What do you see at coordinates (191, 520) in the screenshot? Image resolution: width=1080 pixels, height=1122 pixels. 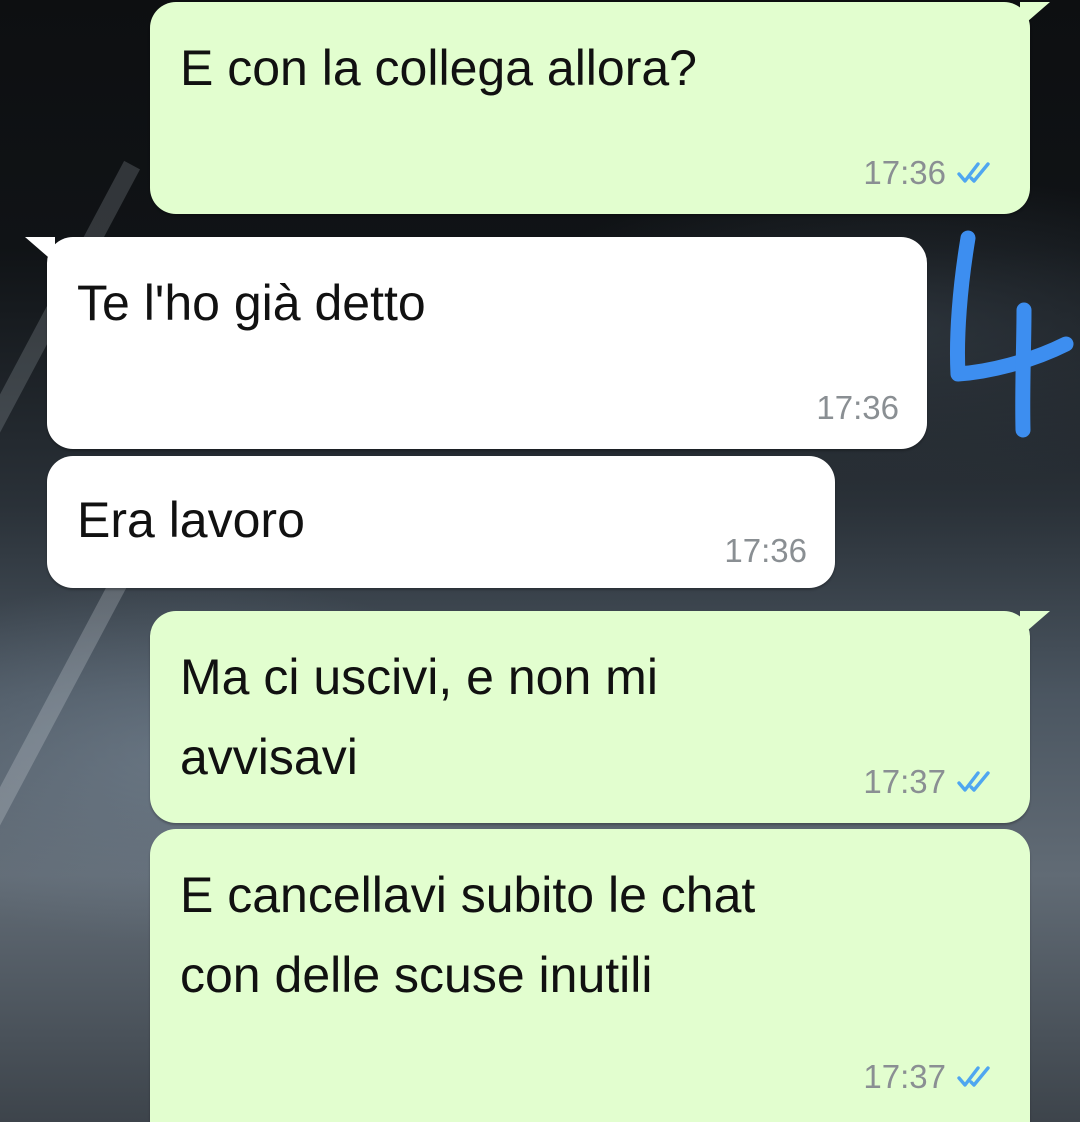 I see `message-text: Era lavoro` at bounding box center [191, 520].